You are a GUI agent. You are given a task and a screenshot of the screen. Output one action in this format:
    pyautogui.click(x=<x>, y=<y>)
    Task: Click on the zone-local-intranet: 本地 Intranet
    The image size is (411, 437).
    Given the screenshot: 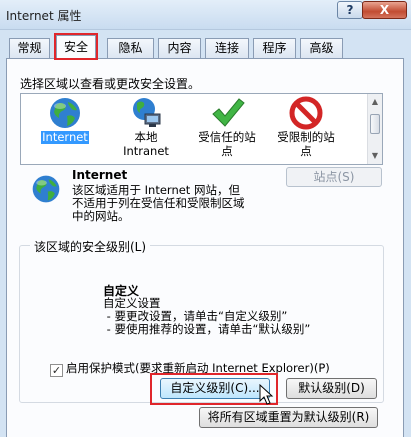 What is the action you would take?
    pyautogui.click(x=146, y=127)
    